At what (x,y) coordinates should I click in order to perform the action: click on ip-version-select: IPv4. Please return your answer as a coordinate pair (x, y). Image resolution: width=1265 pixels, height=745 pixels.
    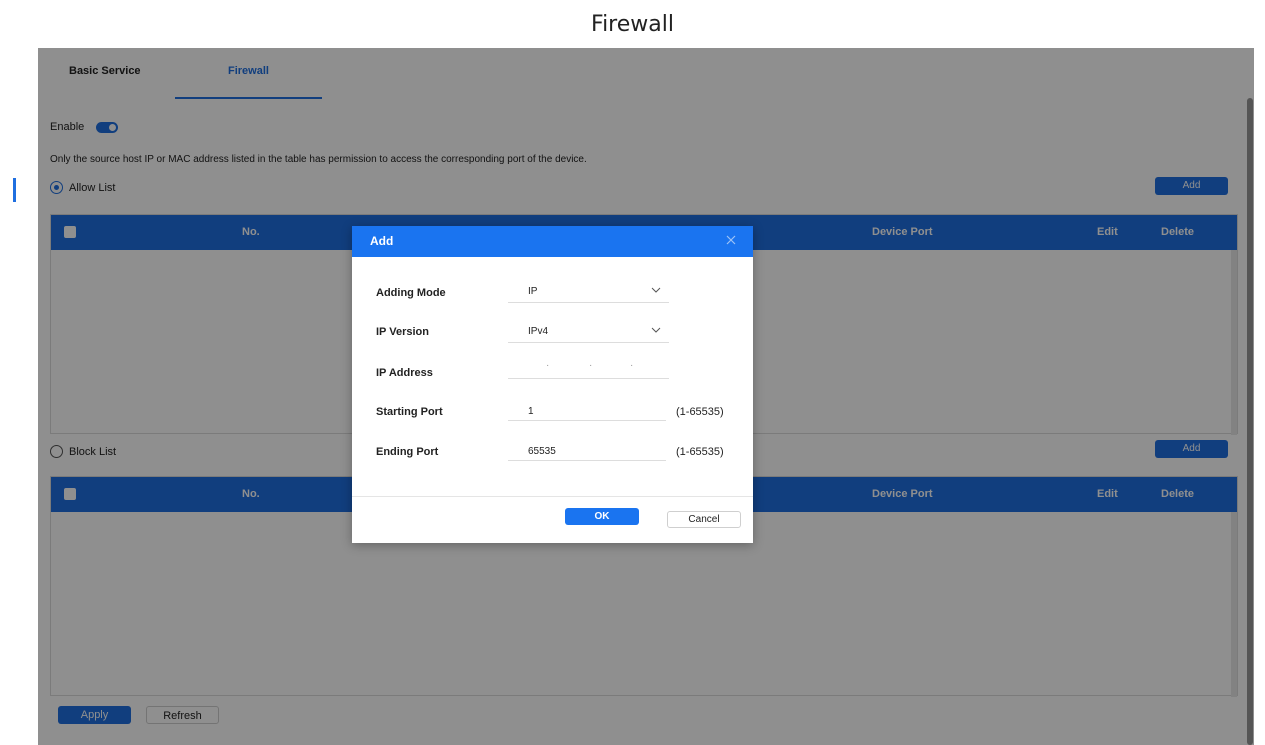
    Looking at the image, I should click on (588, 332).